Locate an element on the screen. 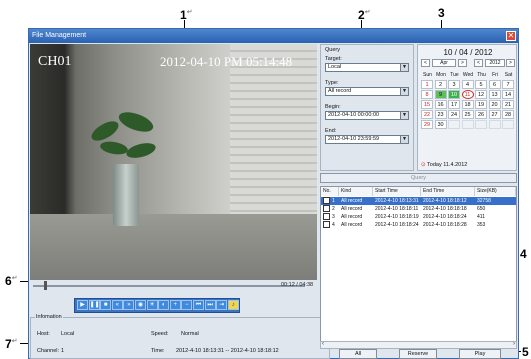  table-cell: 2012-4-10 18:13:31 is located at coordinates (397, 201).